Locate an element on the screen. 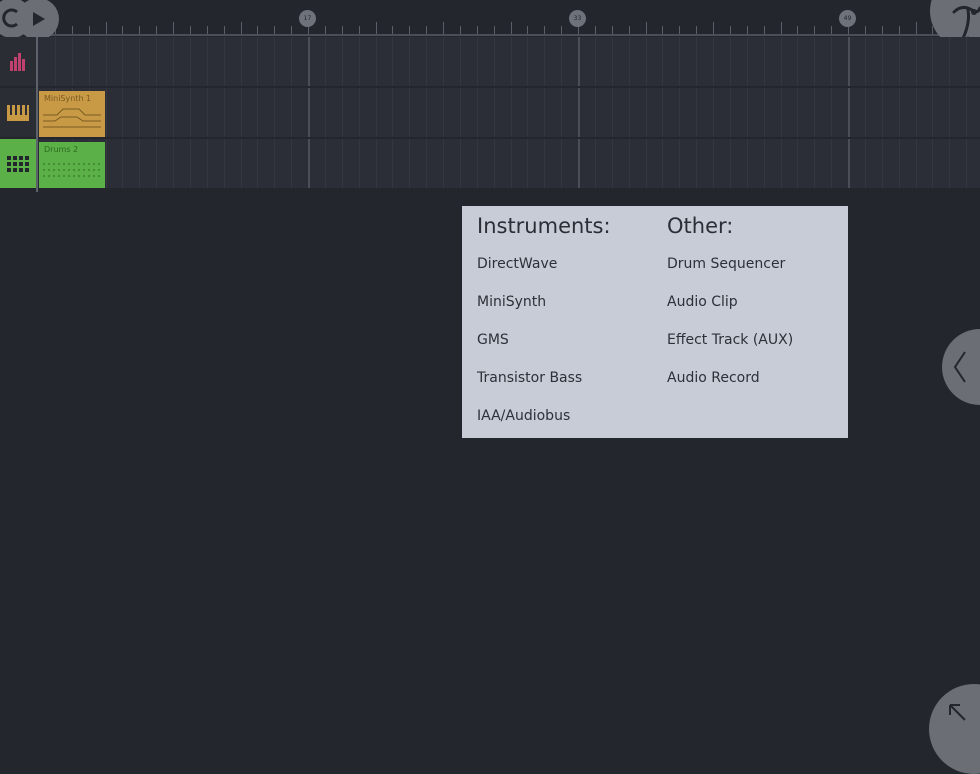 The height and width of the screenshot is (774, 980). mixer-icon is located at coordinates (17, 61).